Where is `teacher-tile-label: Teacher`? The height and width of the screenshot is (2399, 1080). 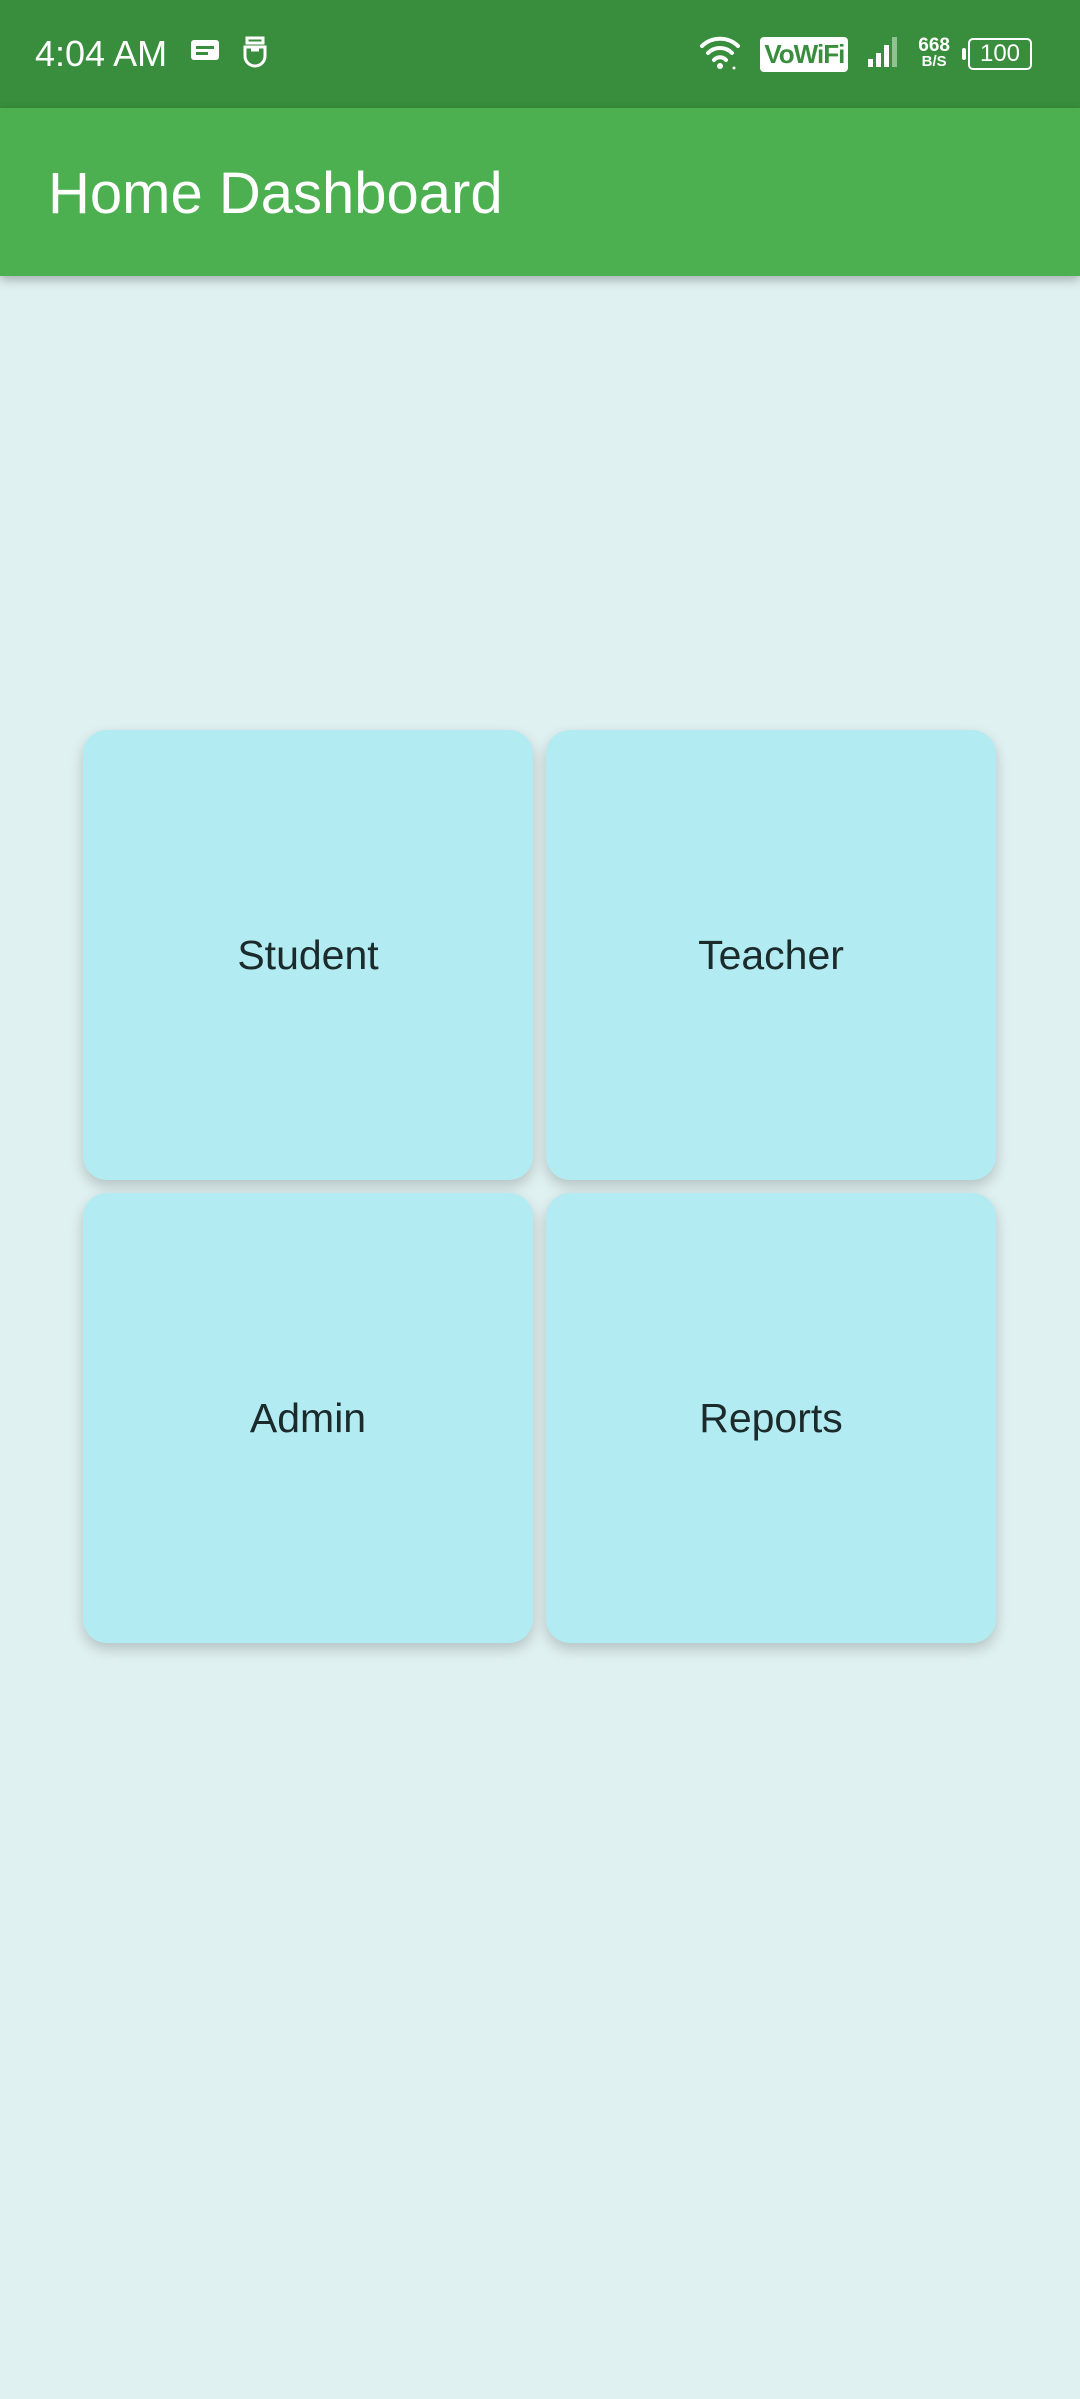
teacher-tile-label: Teacher is located at coordinates (771, 954).